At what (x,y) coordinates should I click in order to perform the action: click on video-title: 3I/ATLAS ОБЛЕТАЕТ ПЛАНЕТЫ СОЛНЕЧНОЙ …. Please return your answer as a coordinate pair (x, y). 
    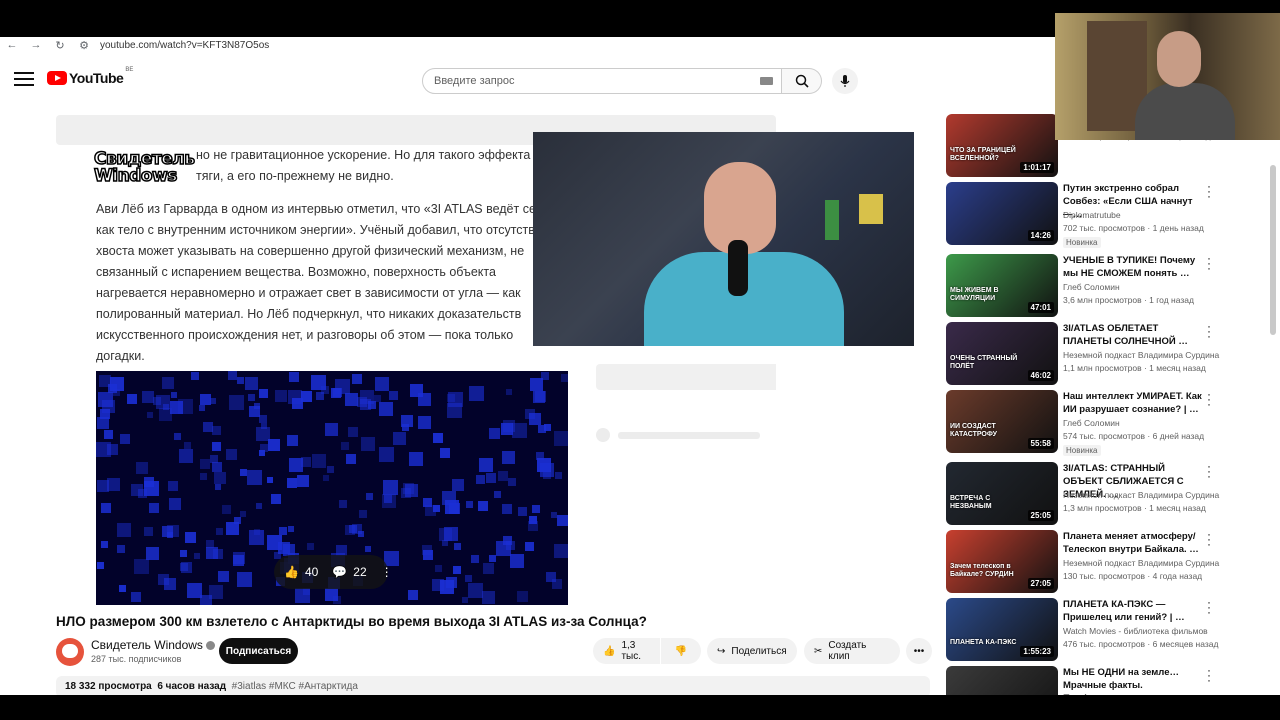
    Looking at the image, I should click on (1133, 335).